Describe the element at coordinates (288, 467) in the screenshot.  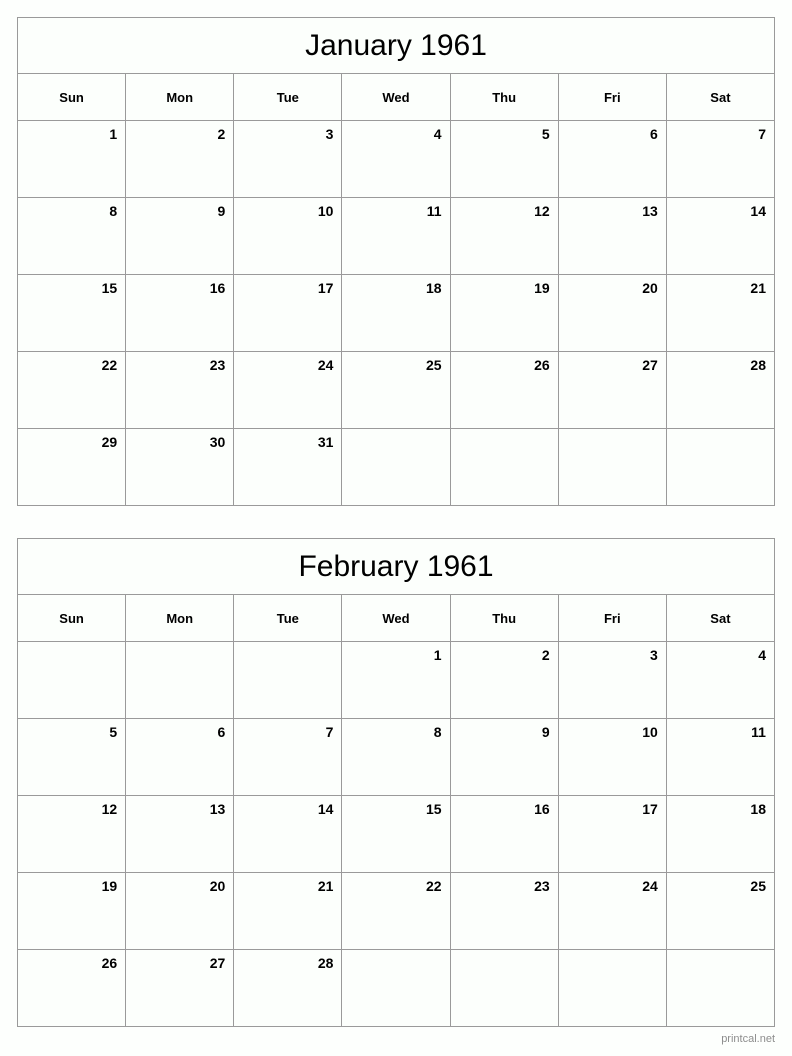
I see `day-cell: 31` at that location.